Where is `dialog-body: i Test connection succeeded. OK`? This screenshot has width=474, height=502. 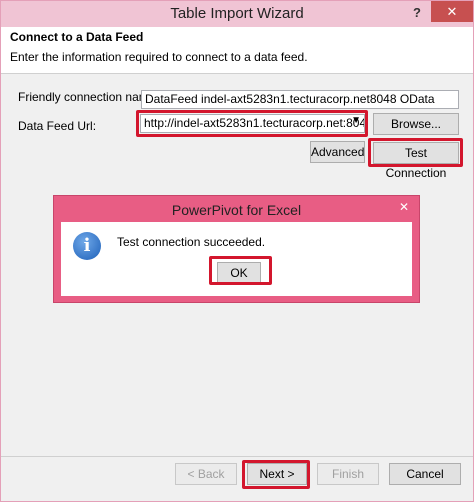
dialog-body: i Test connection succeeded. OK is located at coordinates (236, 259).